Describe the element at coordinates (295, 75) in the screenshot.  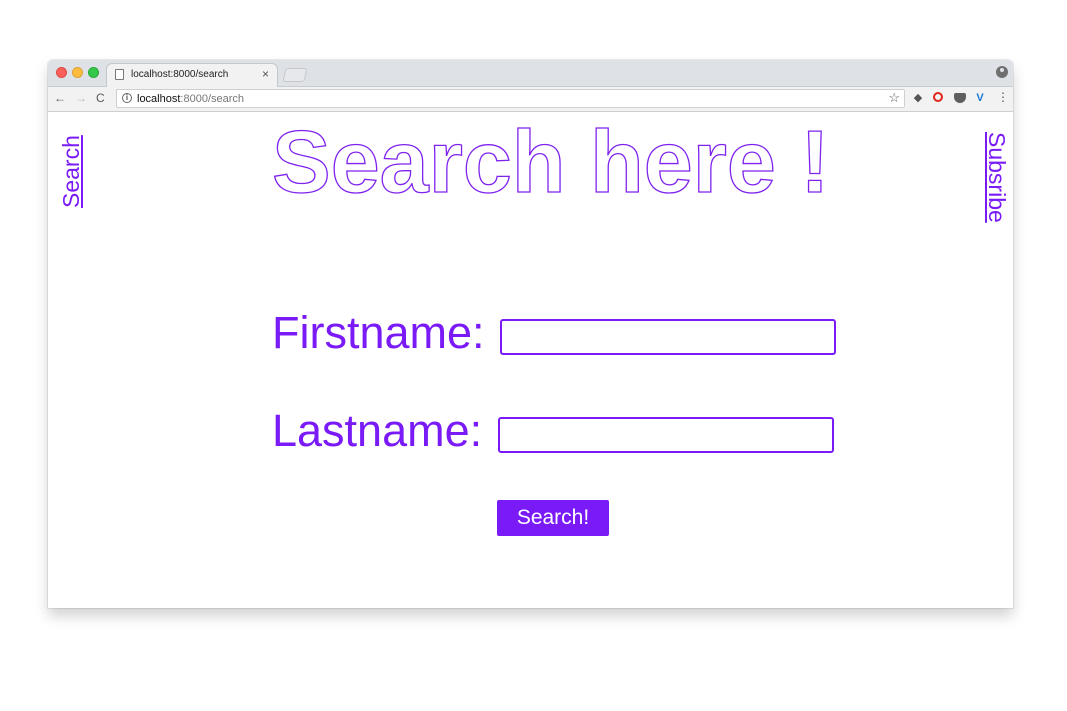
I see `new-tab-button` at that location.